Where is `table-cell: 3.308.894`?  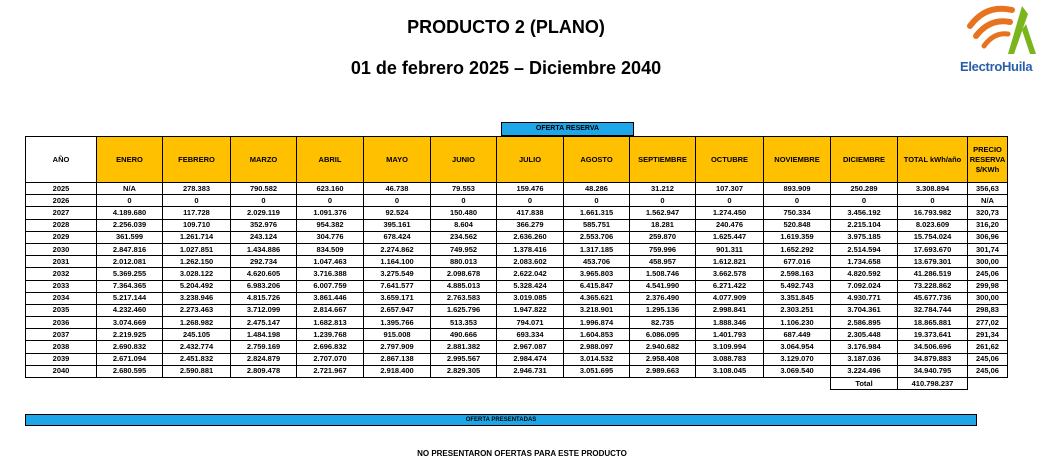
table-cell: 3.308.894 is located at coordinates (932, 188).